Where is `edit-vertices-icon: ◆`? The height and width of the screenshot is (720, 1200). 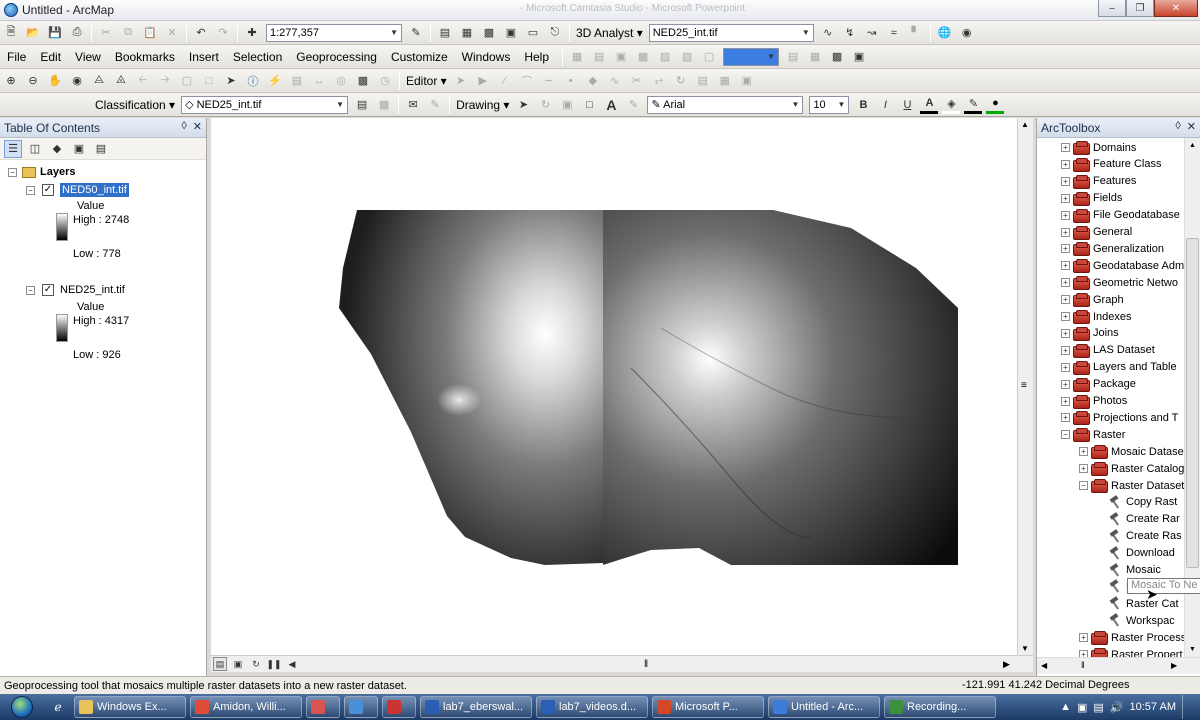 edit-vertices-icon: ◆ is located at coordinates (593, 81).